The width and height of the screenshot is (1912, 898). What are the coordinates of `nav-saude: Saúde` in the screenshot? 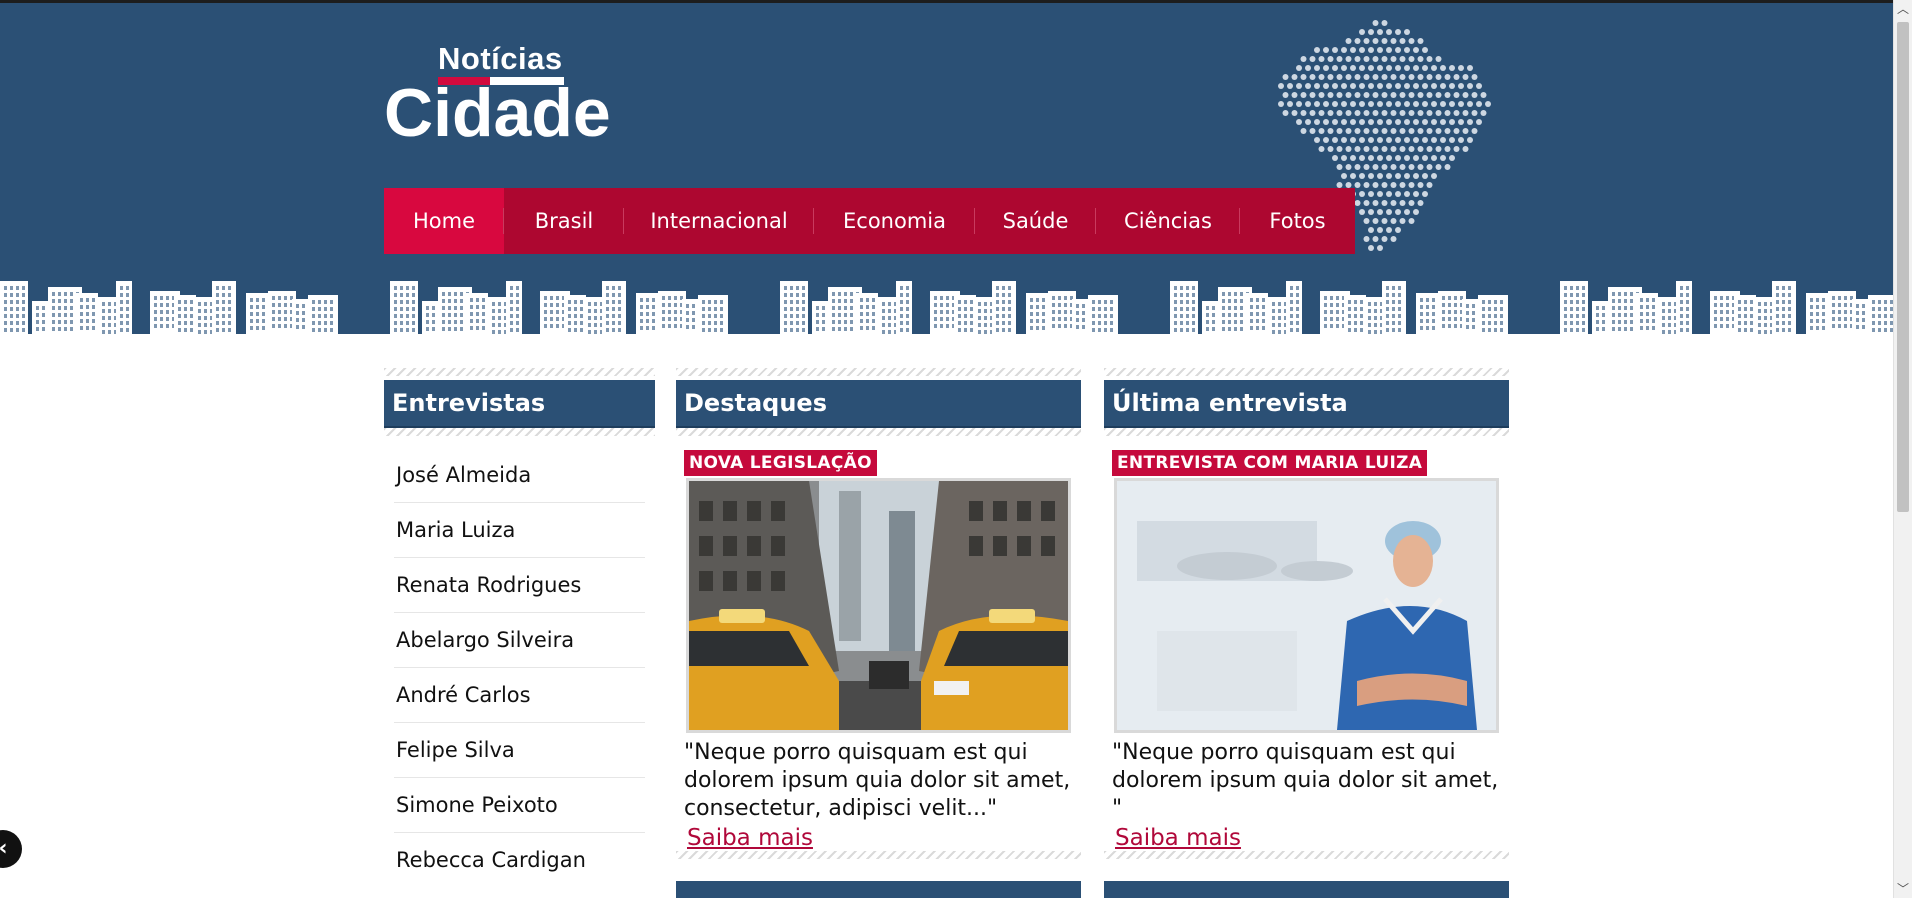 It's located at (1035, 221).